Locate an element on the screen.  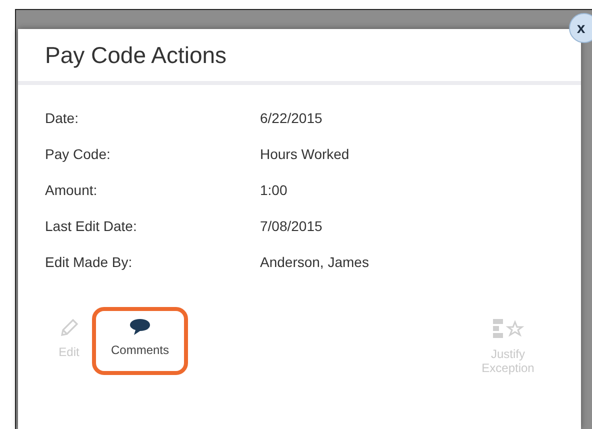
field-label: Last Edit Date: is located at coordinates (91, 226).